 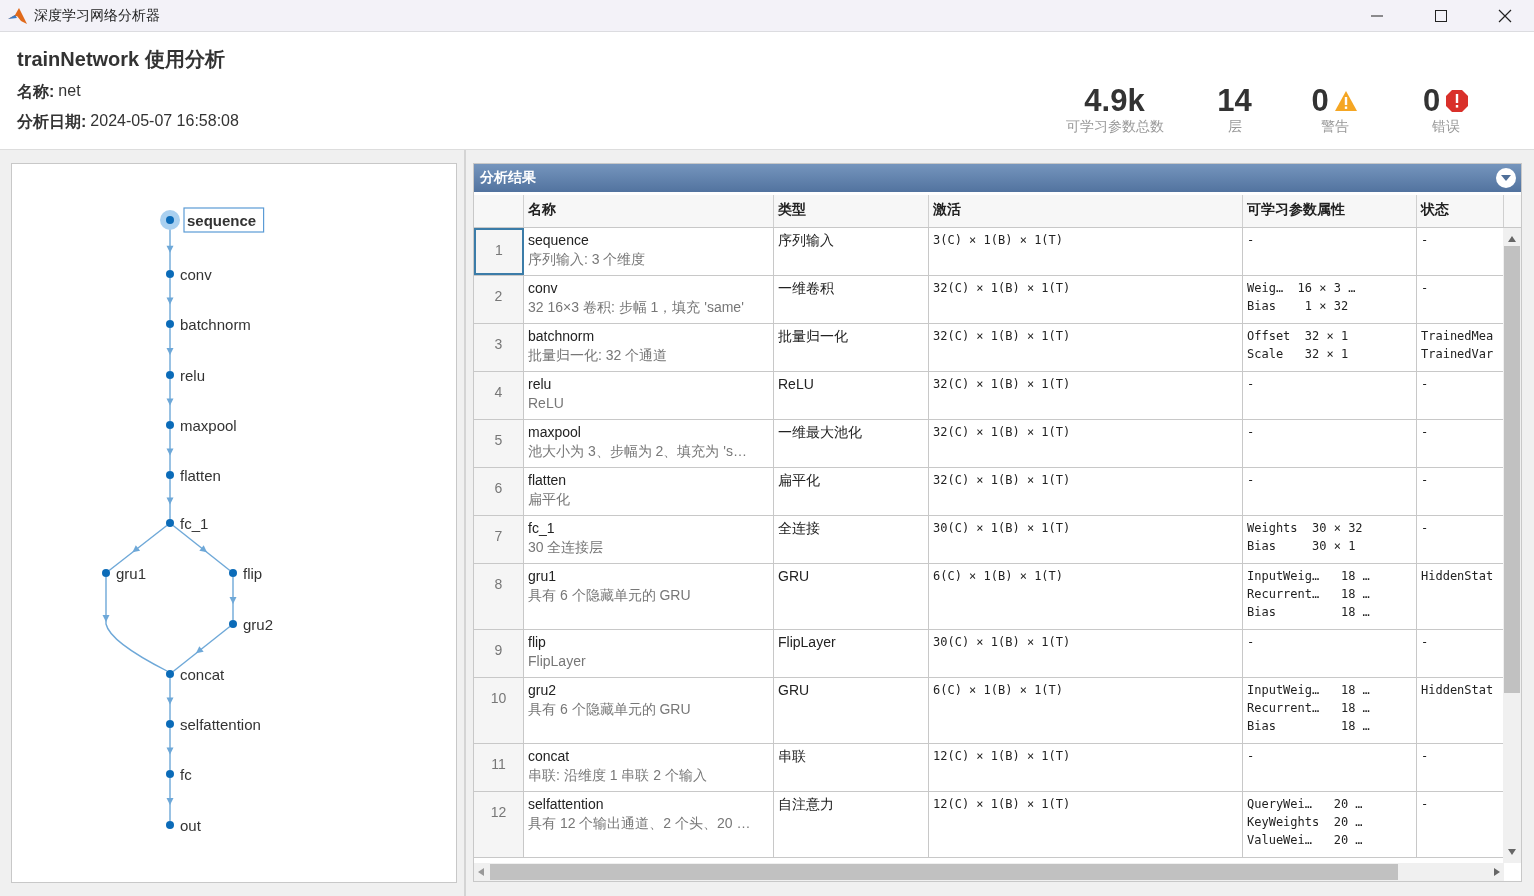 I want to click on row-number: 8, so click(x=499, y=596).